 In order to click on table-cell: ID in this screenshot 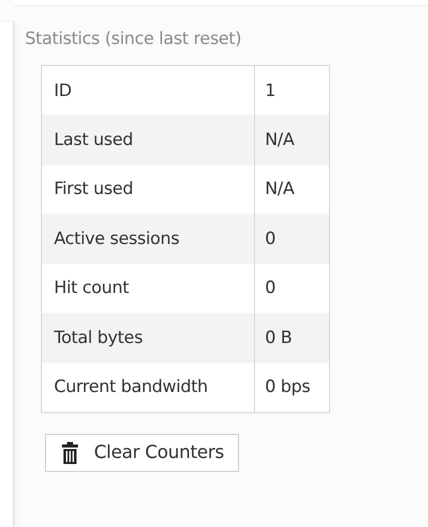, I will do `click(148, 90)`.